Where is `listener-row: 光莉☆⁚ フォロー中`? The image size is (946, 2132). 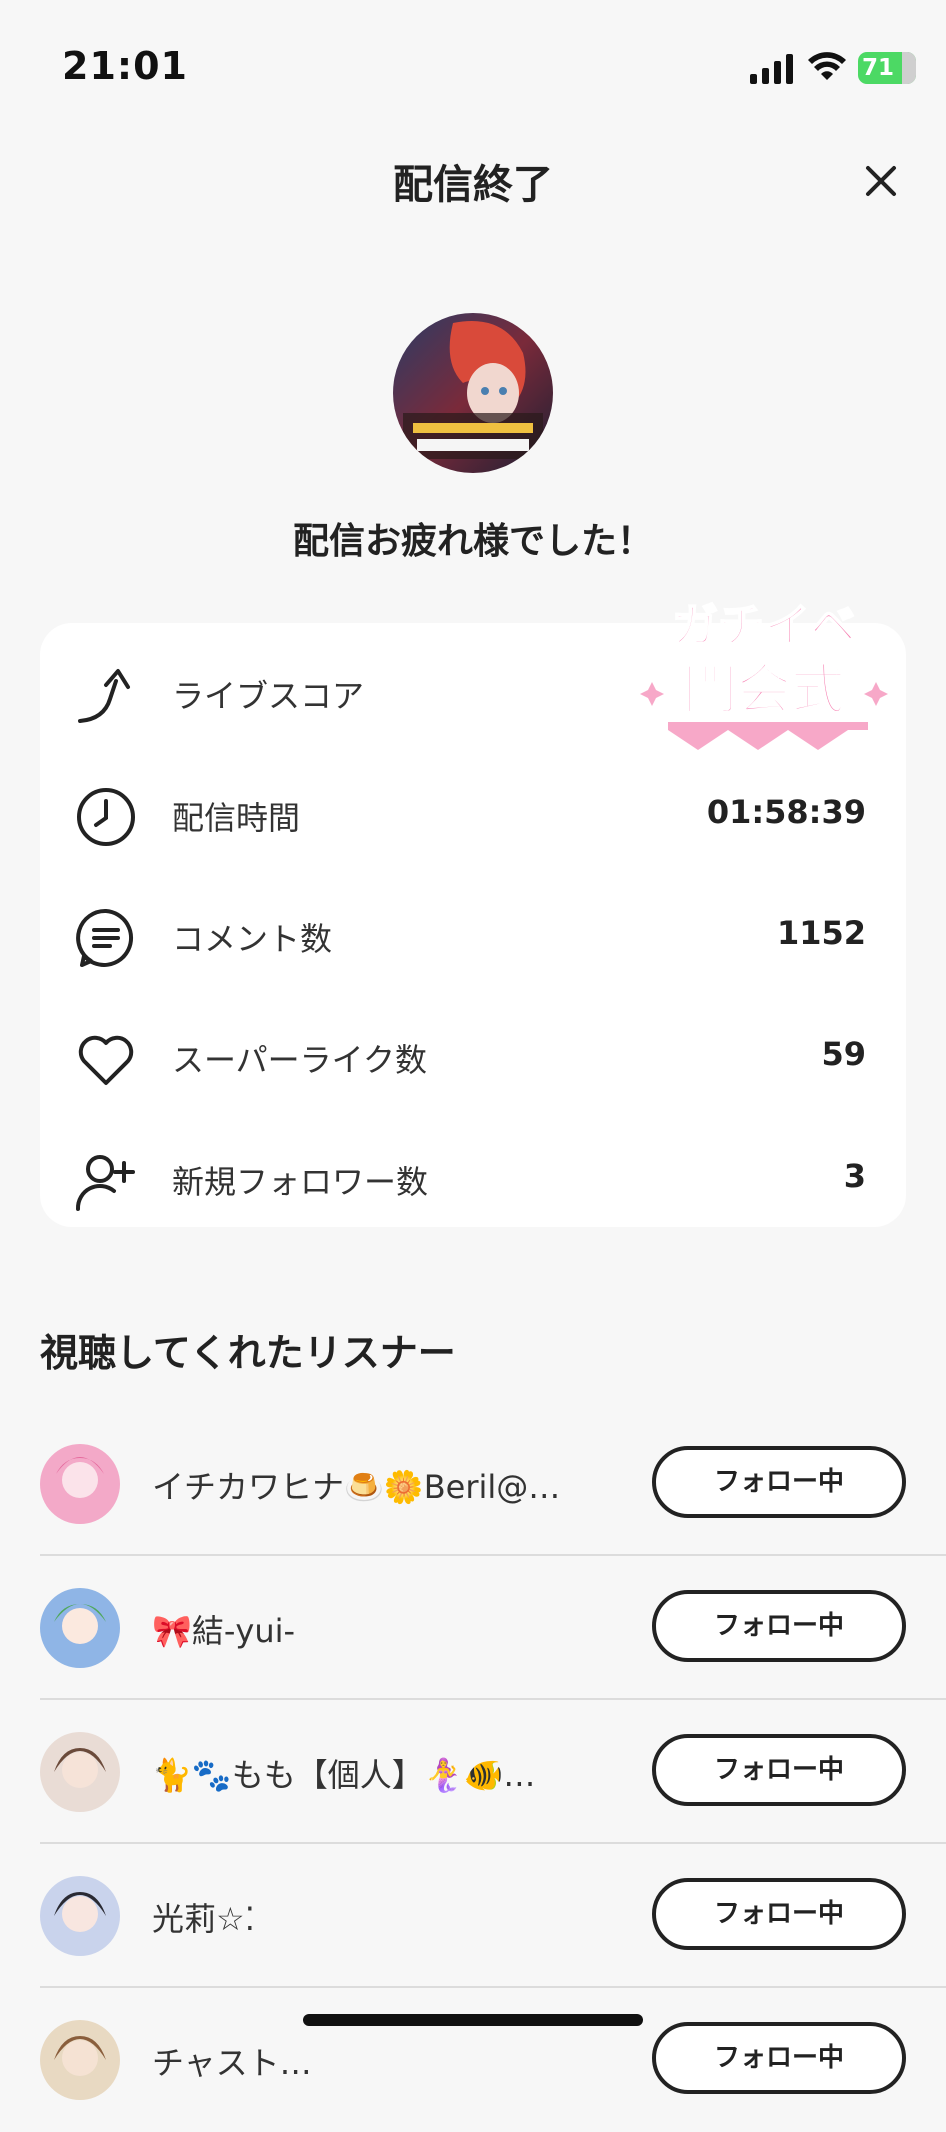 listener-row: 光莉☆⁚ フォロー中 is located at coordinates (473, 1916).